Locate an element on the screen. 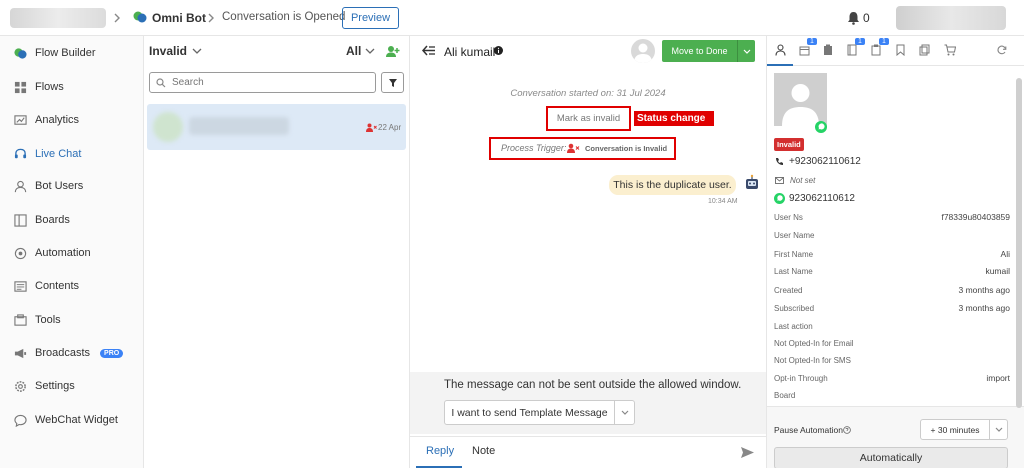 The width and height of the screenshot is (1024, 468). contents-icon is located at coordinates (20, 286).